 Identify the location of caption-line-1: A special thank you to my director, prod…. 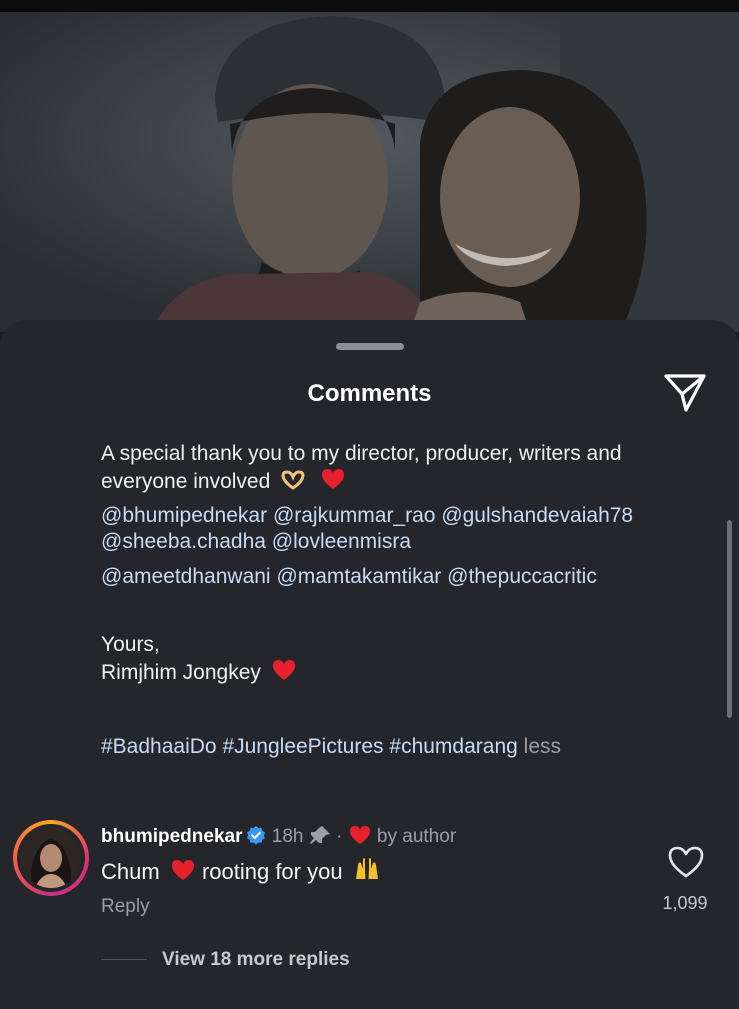
(361, 453).